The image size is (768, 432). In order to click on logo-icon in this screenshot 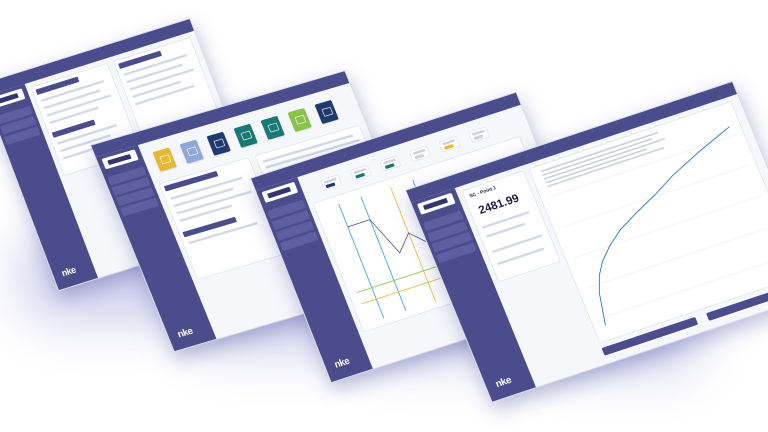, I will do `click(13, 98)`.